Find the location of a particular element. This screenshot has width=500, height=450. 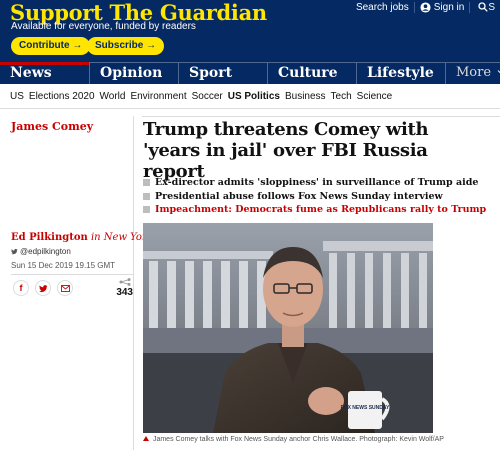

twitter-handle-label: @edpilkington is located at coordinates (45, 251).